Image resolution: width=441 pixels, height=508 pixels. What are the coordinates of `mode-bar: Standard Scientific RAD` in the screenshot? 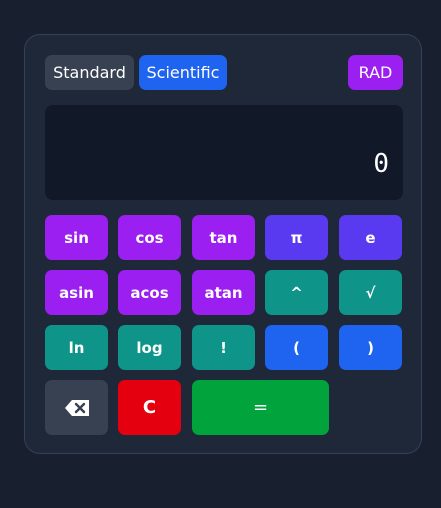 It's located at (224, 73).